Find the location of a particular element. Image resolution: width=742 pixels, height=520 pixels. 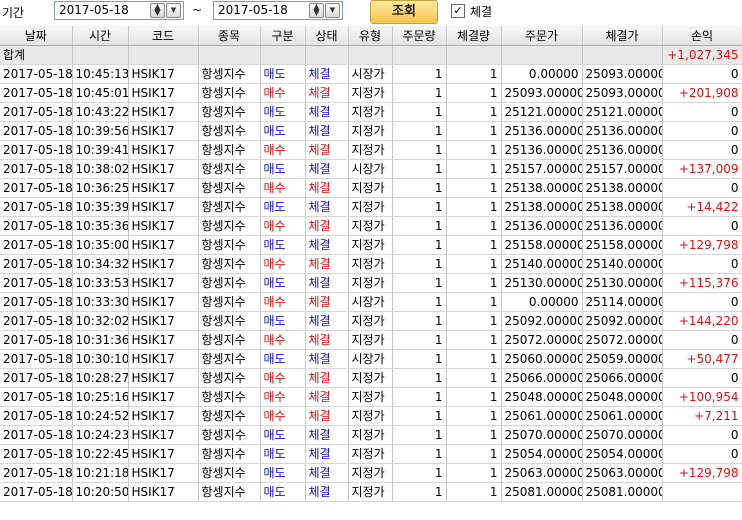

cell-order-price: 25092.00000 is located at coordinates (542, 321).